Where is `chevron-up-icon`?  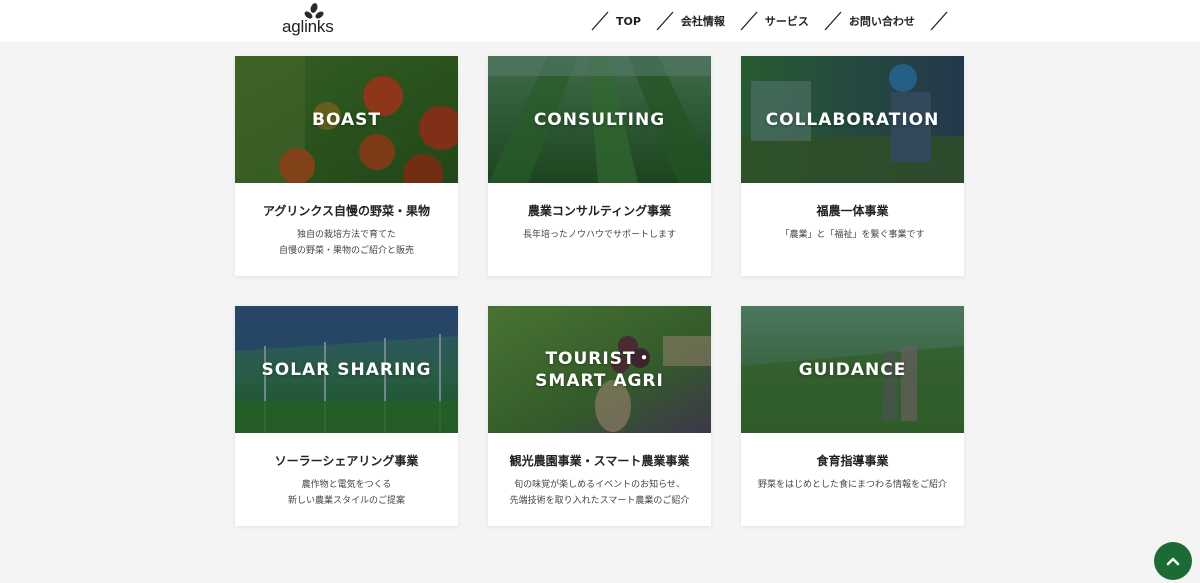
chevron-up-icon is located at coordinates (1173, 561).